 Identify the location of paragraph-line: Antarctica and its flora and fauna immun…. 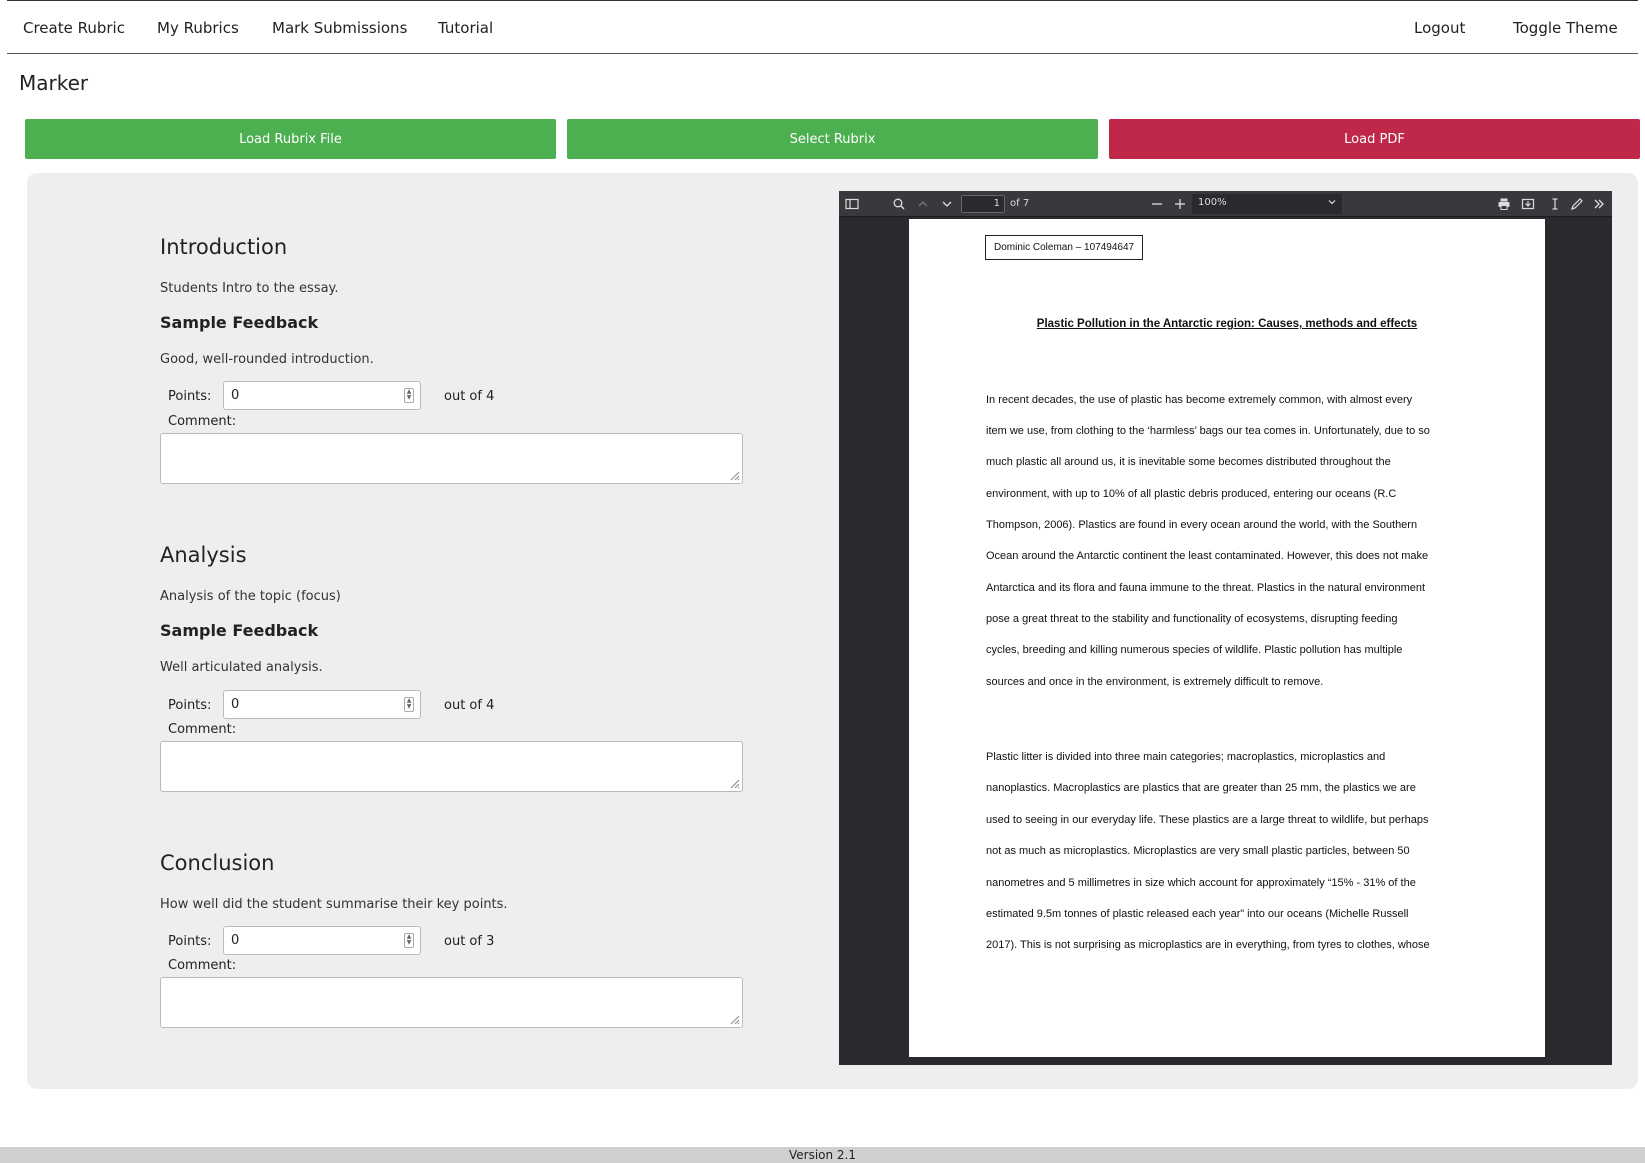
(1206, 588).